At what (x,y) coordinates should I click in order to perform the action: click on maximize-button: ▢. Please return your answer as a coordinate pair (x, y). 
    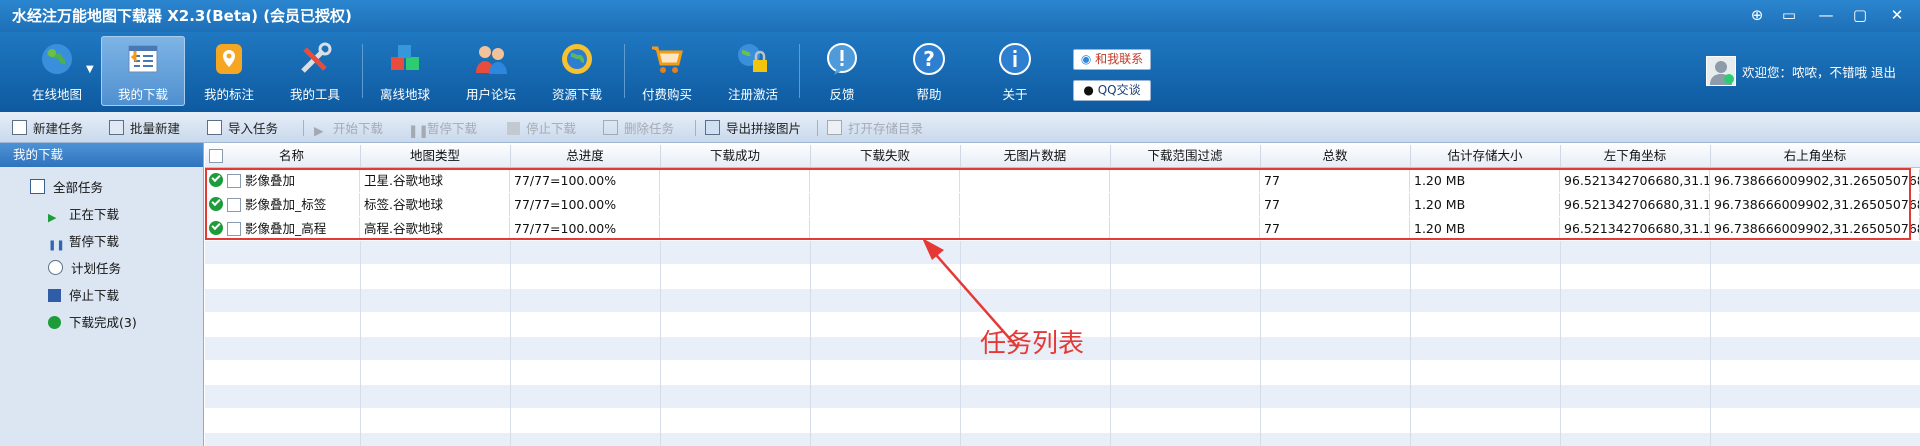
    Looking at the image, I should click on (1860, 15).